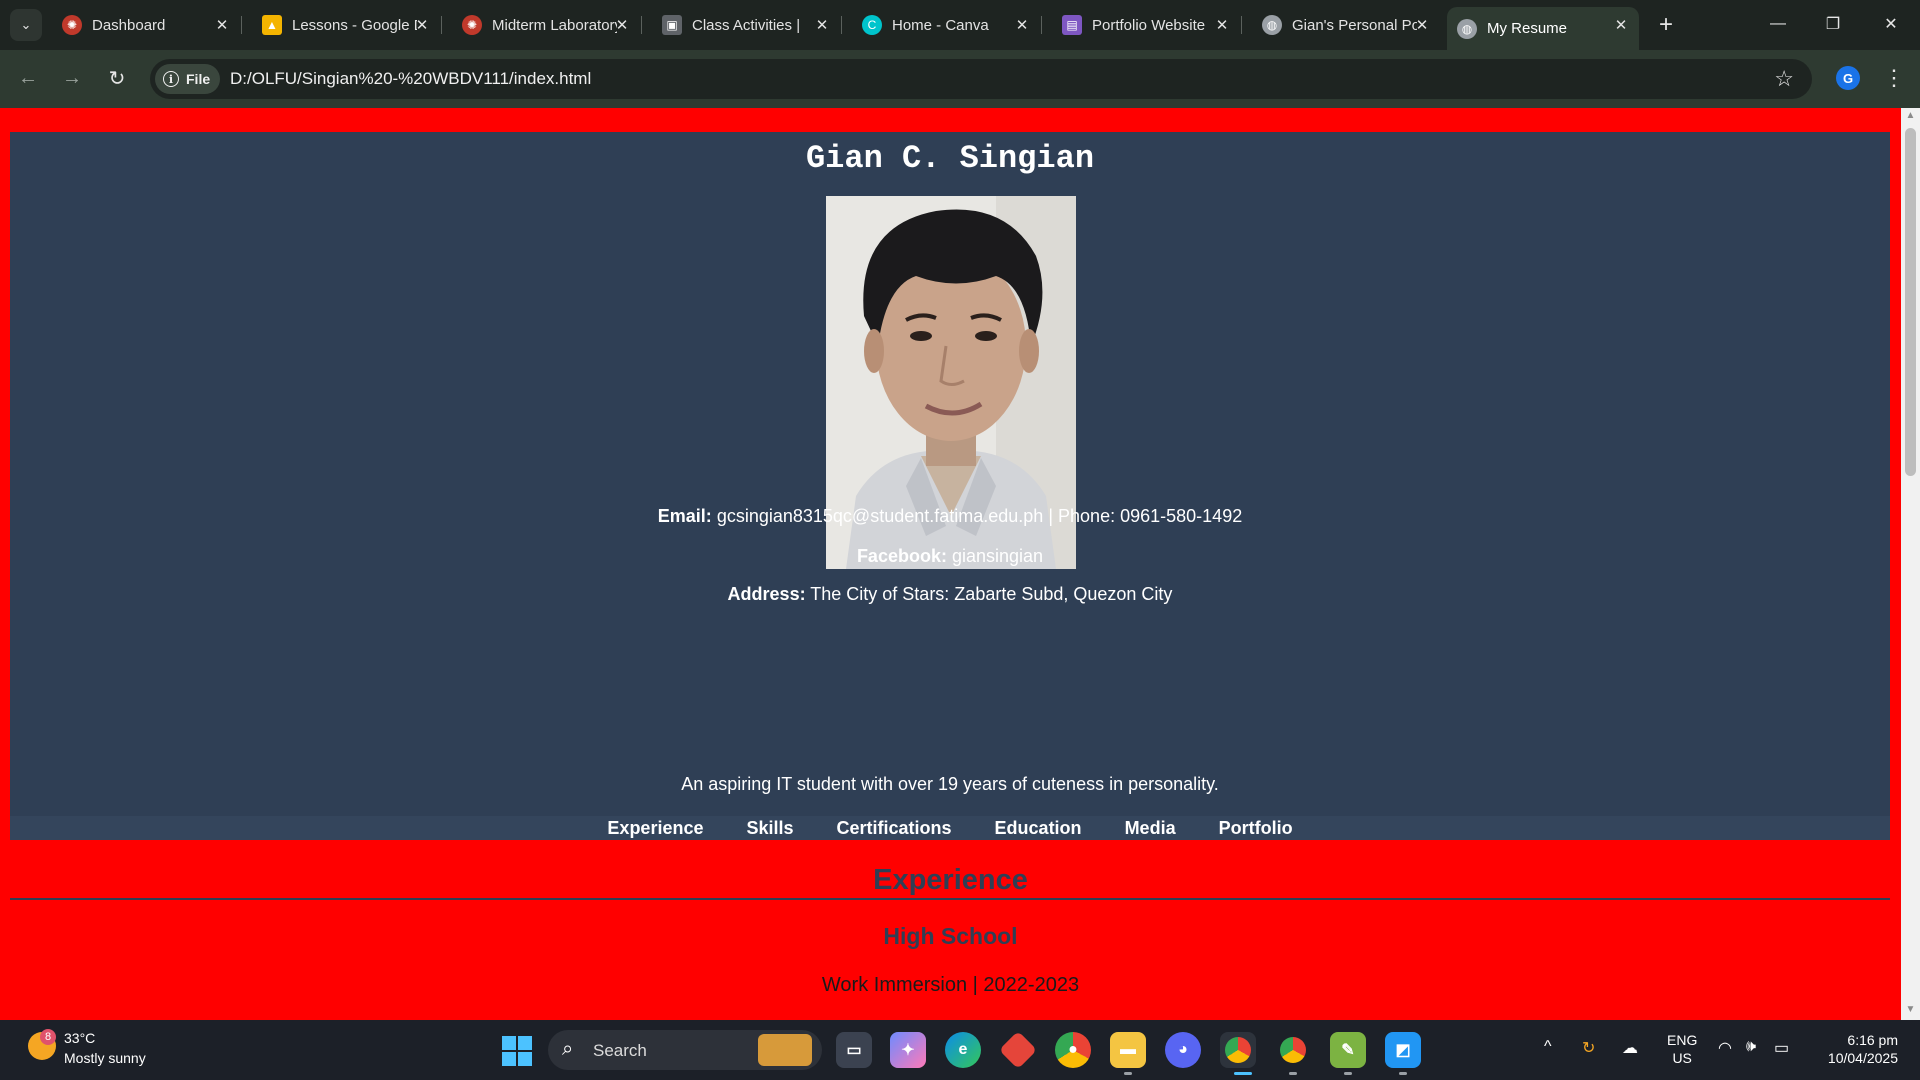 The width and height of the screenshot is (1920, 1080). I want to click on start-button, so click(517, 1051).